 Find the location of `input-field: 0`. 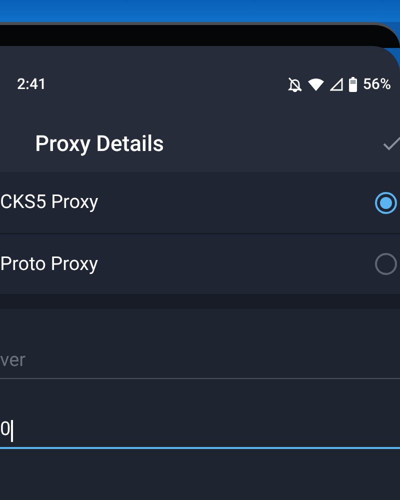

input-field: 0 is located at coordinates (200, 427).